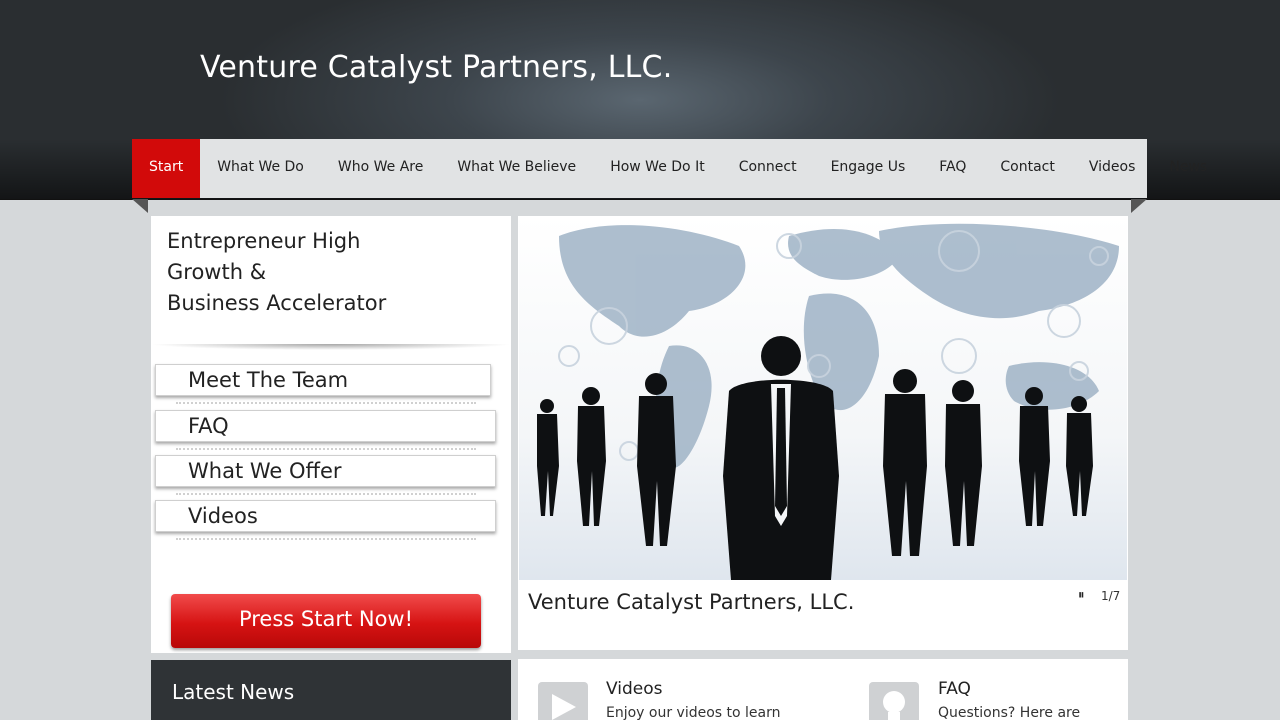 Image resolution: width=1280 pixels, height=720 pixels. What do you see at coordinates (657, 168) in the screenshot?
I see `nav-item-how-we-do-it: How We Do It` at bounding box center [657, 168].